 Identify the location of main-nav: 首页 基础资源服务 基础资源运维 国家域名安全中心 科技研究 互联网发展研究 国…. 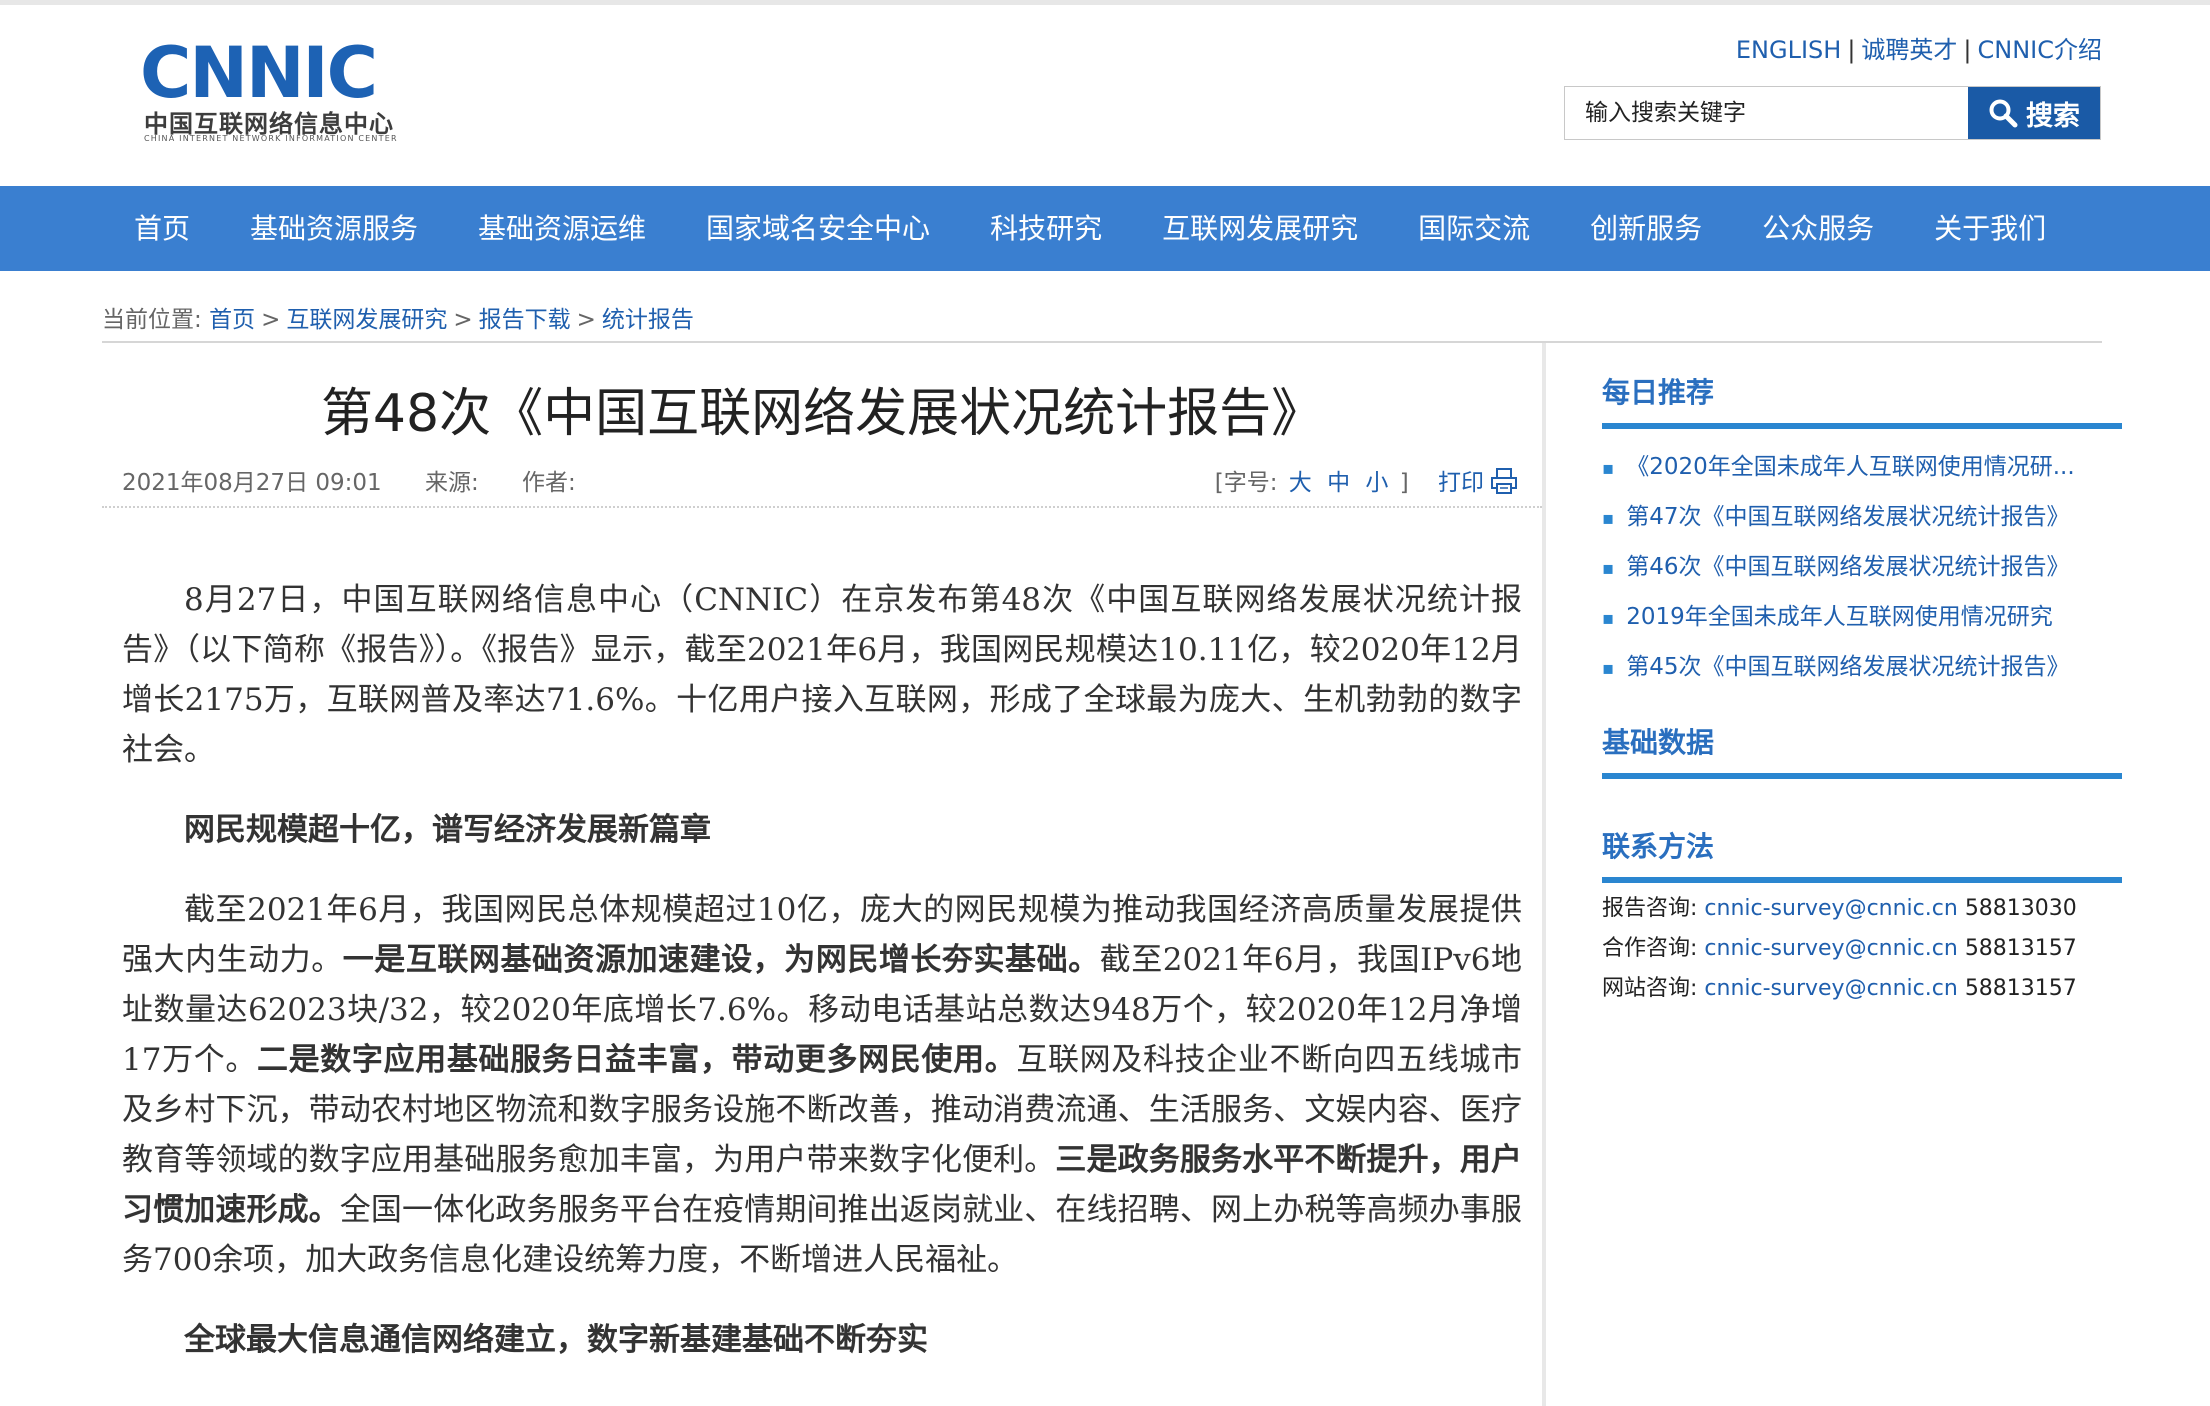
(1105, 228).